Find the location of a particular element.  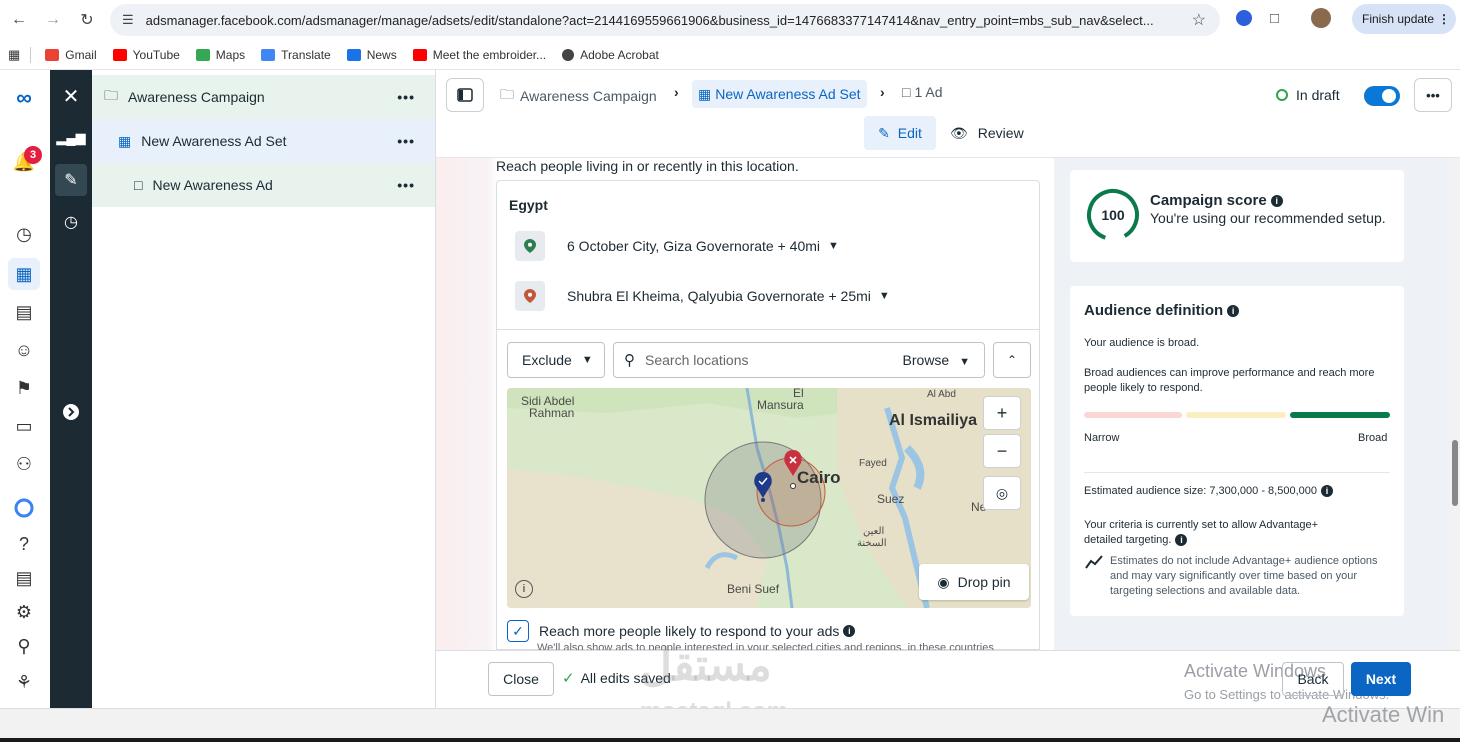

site-settings-icon: ☰ is located at coordinates (128, 20).